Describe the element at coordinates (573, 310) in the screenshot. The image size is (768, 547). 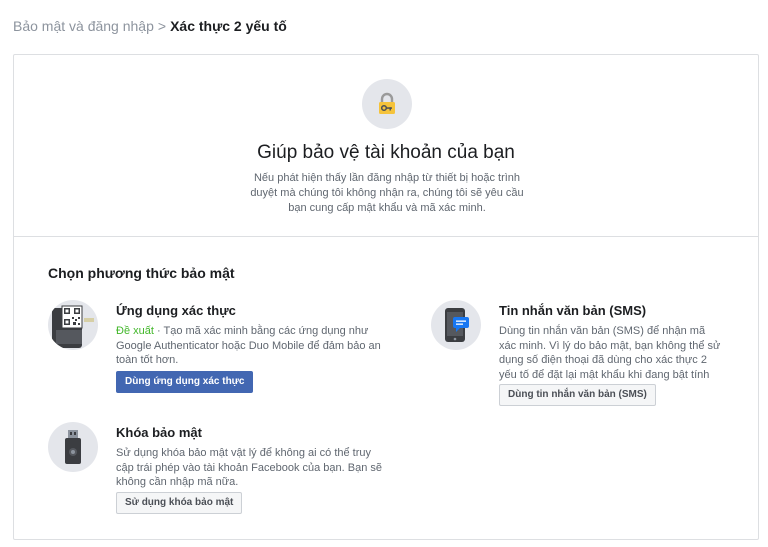
I see `sms-title: Tin nhắn văn bản (SMS)` at that location.